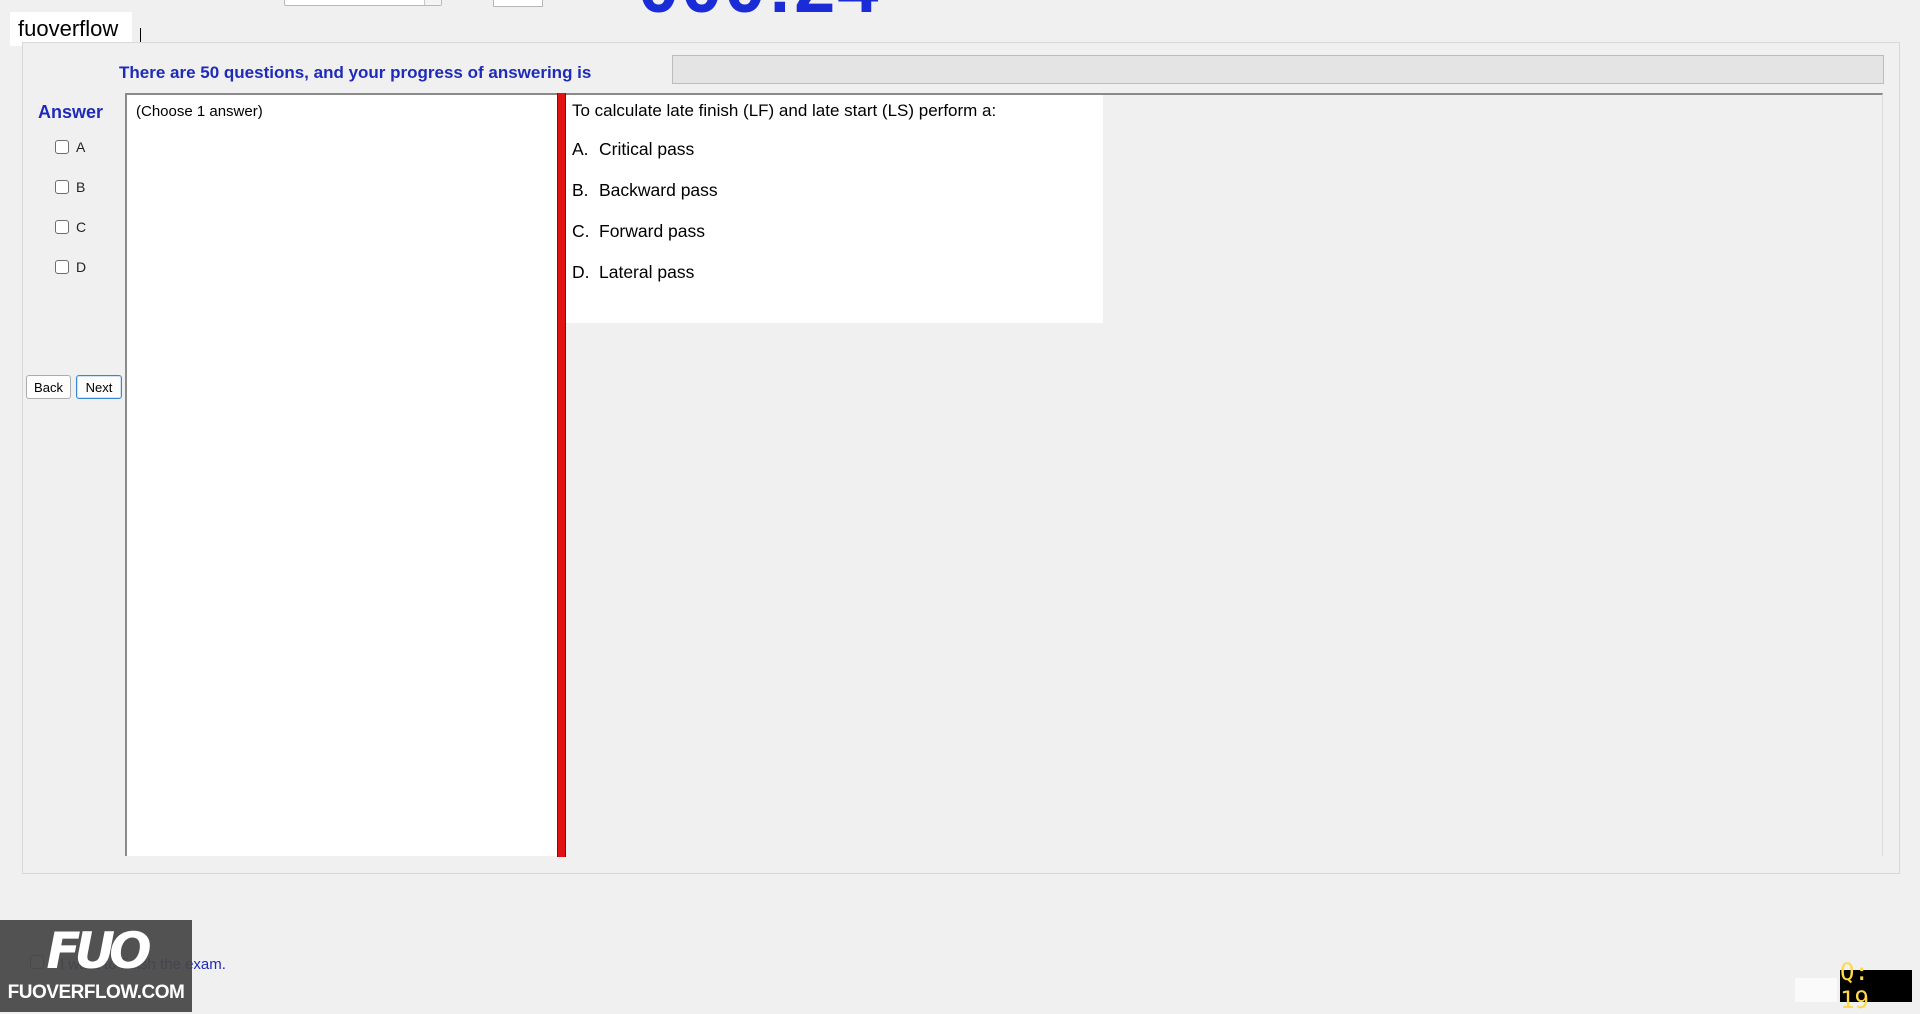  I want to click on answer-option-c: C, so click(70, 227).